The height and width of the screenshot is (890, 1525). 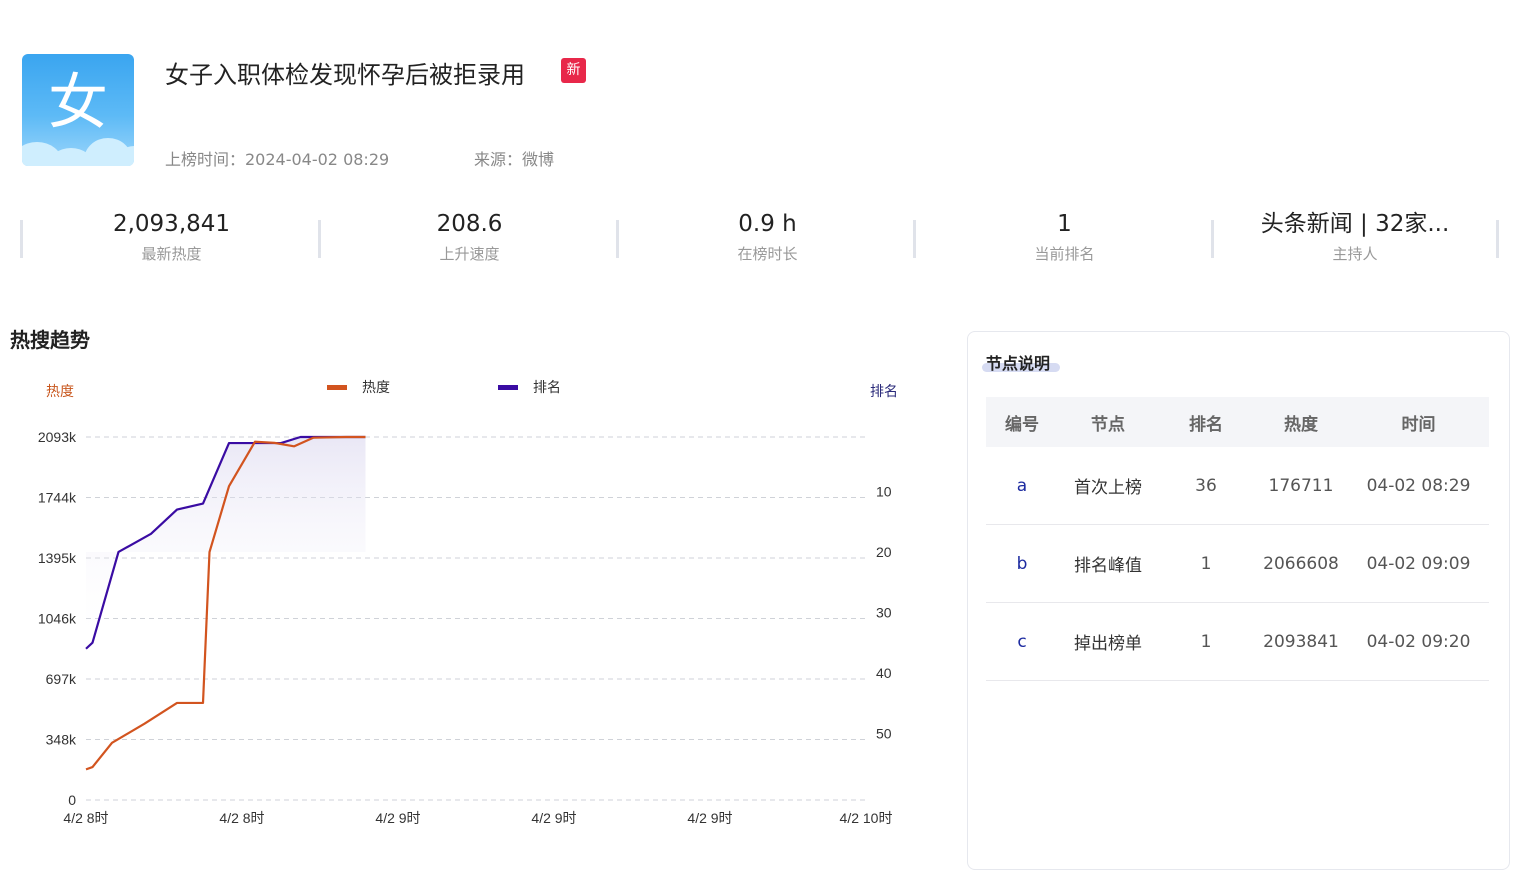 I want to click on x-tick-label: 4/2 10时, so click(x=866, y=818).